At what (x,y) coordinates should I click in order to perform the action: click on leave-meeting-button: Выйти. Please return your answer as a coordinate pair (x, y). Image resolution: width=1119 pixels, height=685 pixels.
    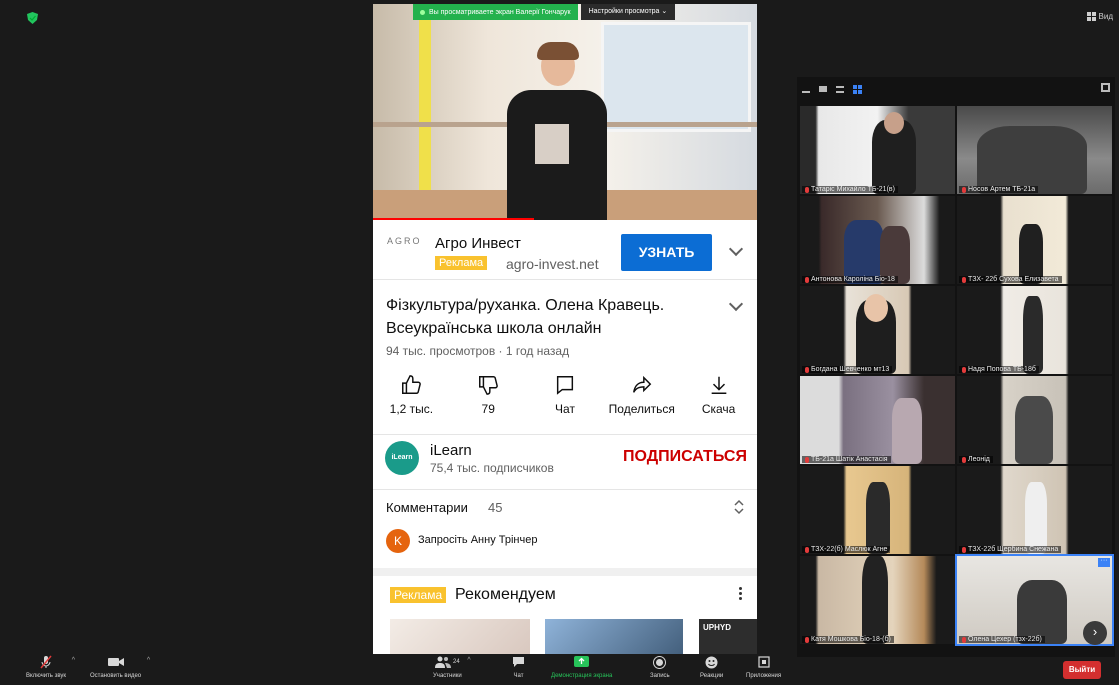
    Looking at the image, I should click on (1082, 670).